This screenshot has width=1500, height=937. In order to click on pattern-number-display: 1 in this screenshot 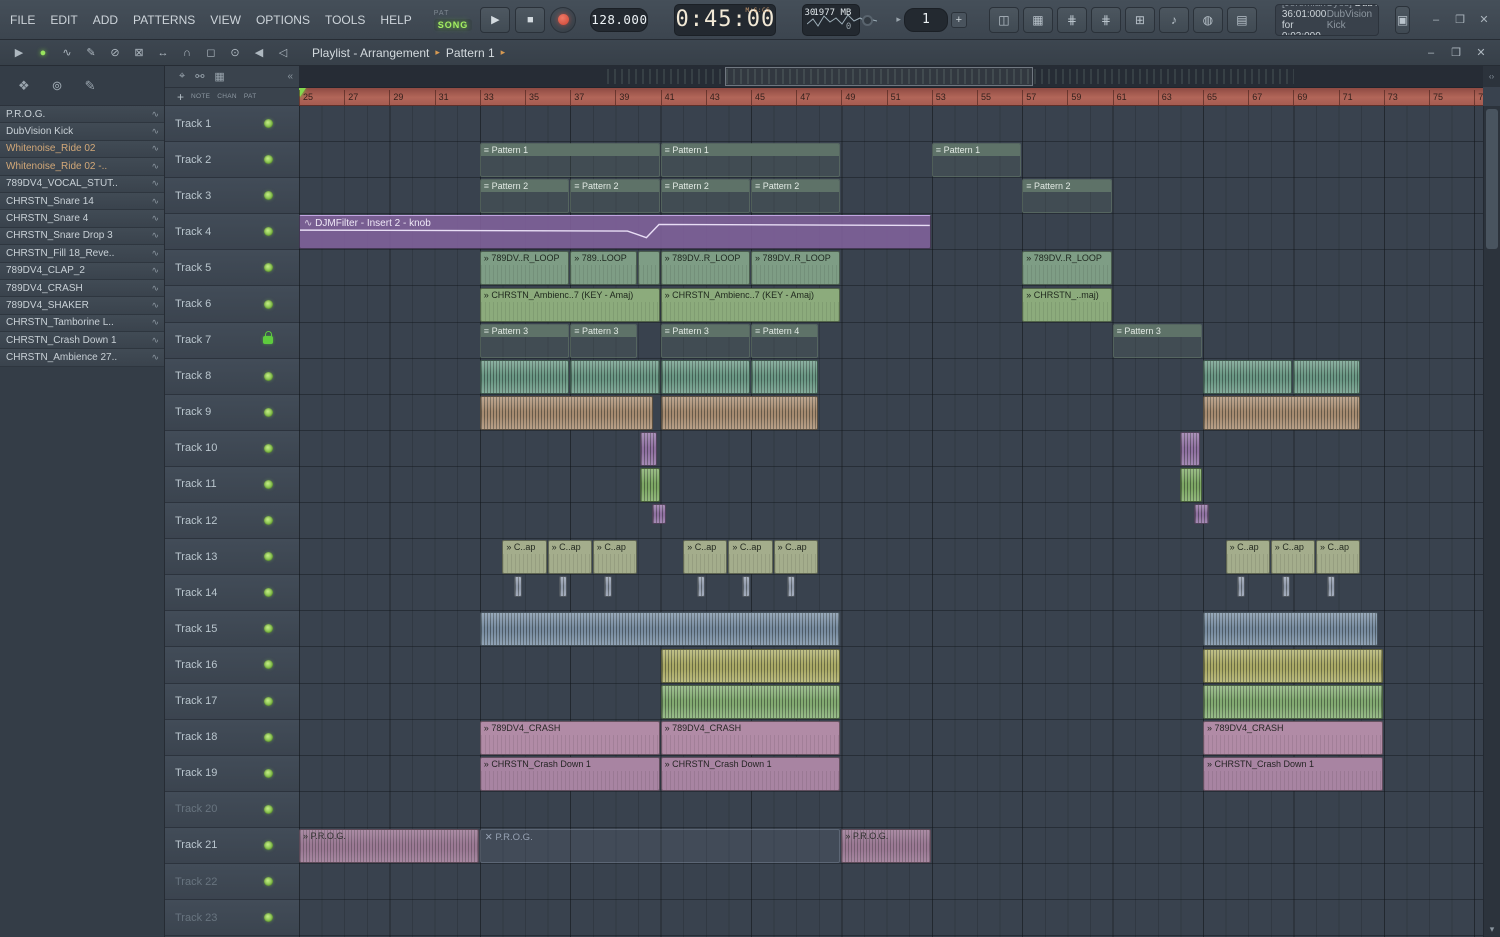, I will do `click(925, 19)`.